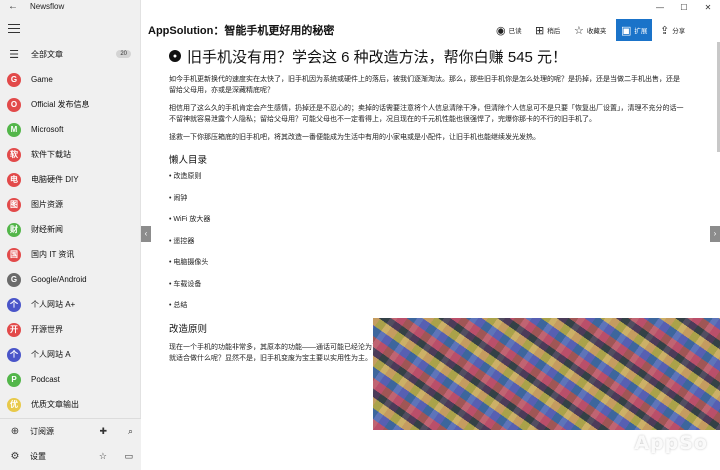  Describe the element at coordinates (70, 379) in the screenshot. I see `sidebar-item-podcast: P Podcast` at that location.